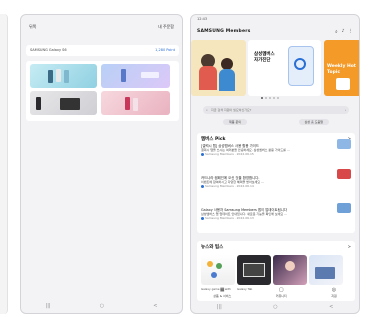  Describe the element at coordinates (235, 122) in the screenshot. I see `chip-product-inquiry: 제품 문의` at that location.